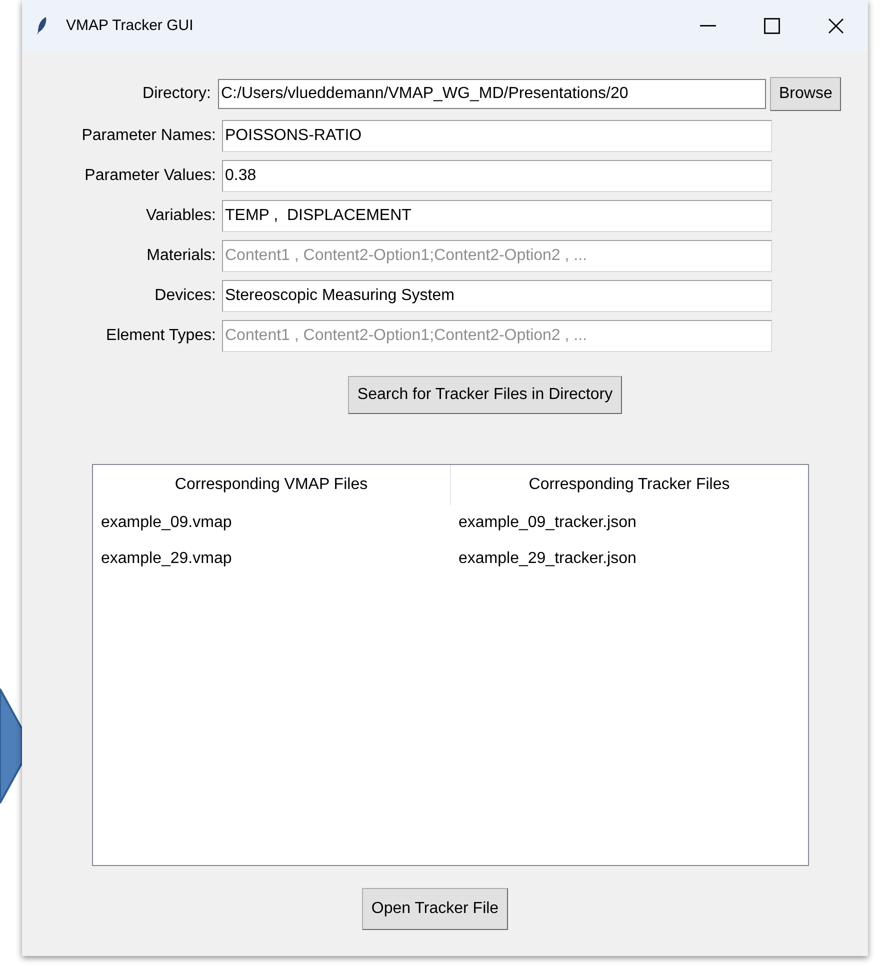  What do you see at coordinates (177, 94) in the screenshot?
I see `field-label: Directory:` at bounding box center [177, 94].